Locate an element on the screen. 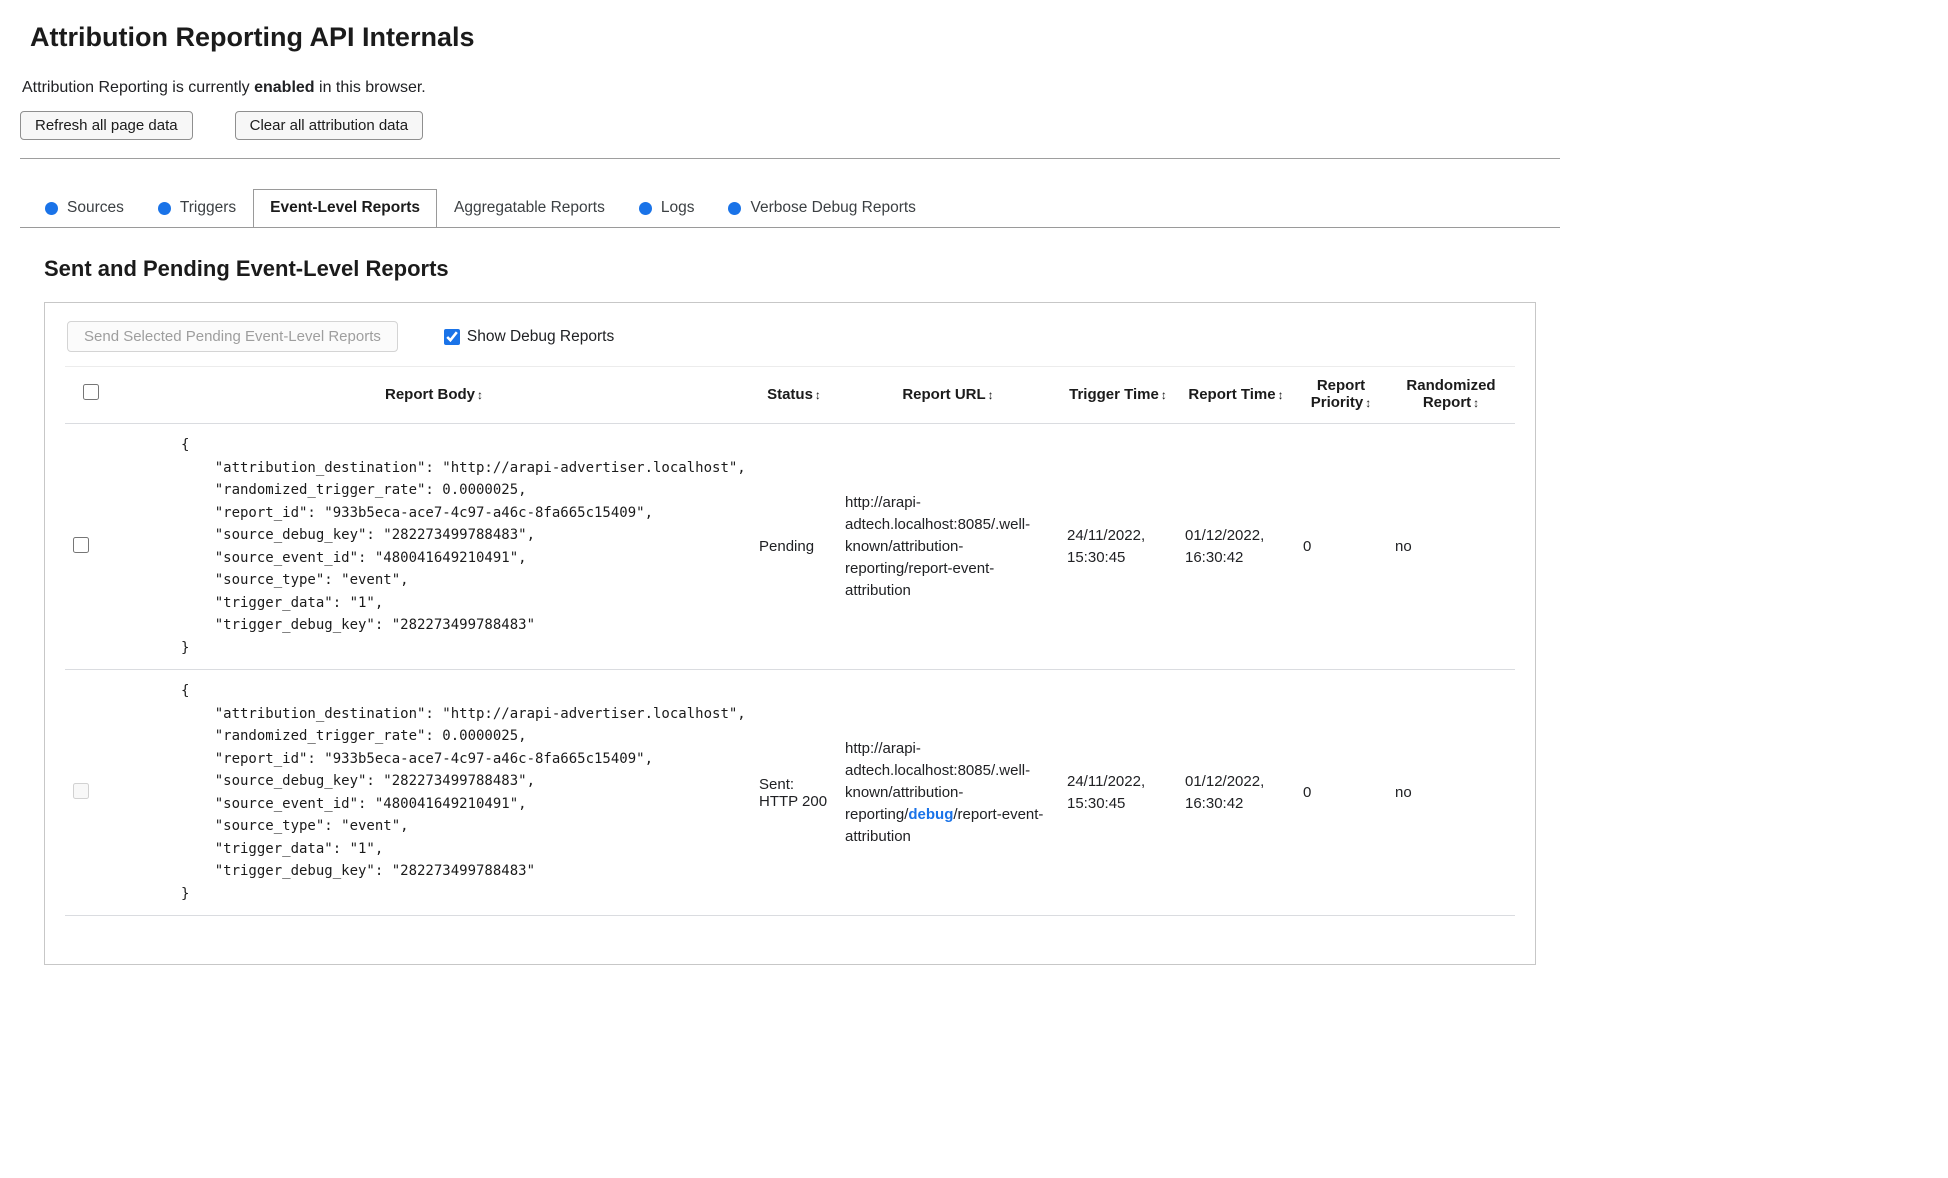 The image size is (1948, 1178). column-header-report-body: Report Body ↕ is located at coordinates (434, 395).